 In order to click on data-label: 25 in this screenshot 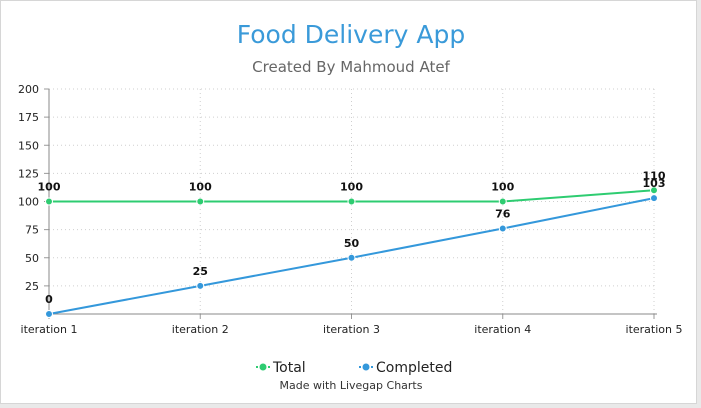, I will do `click(200, 271)`.